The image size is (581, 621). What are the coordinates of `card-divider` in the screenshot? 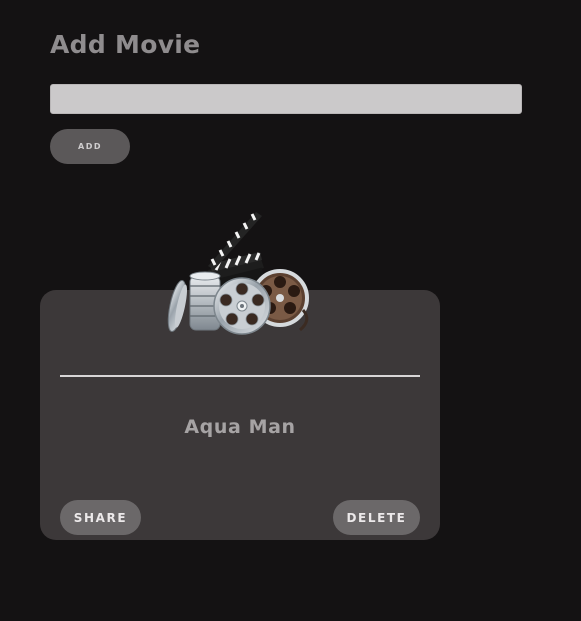 It's located at (240, 376).